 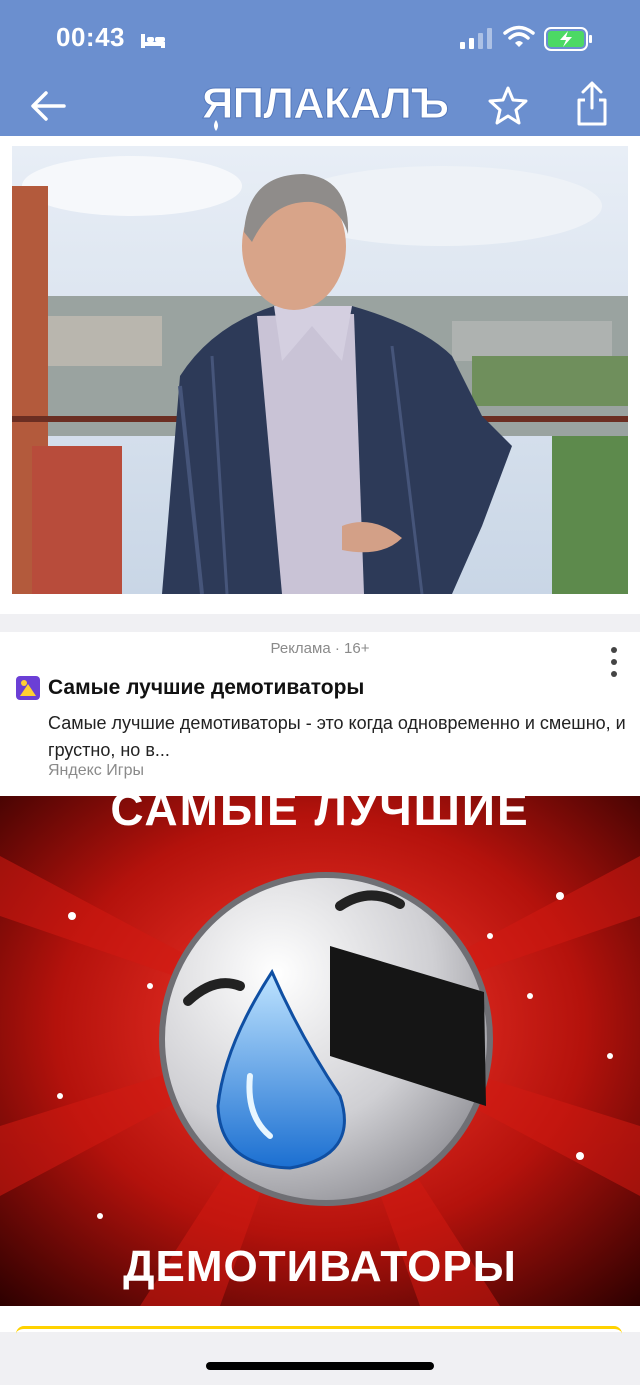 What do you see at coordinates (319, 1332) in the screenshot?
I see `ad-bottom-strip` at bounding box center [319, 1332].